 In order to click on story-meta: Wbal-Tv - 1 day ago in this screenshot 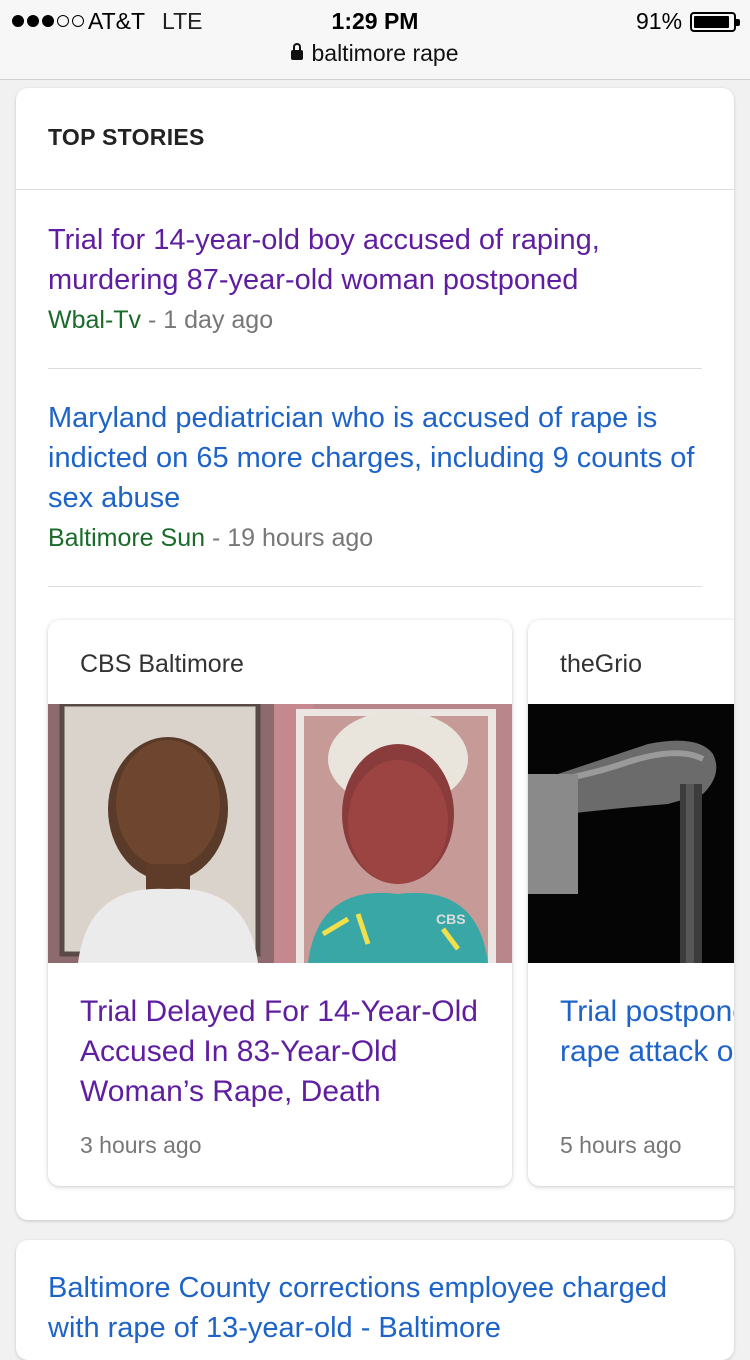, I will do `click(375, 320)`.